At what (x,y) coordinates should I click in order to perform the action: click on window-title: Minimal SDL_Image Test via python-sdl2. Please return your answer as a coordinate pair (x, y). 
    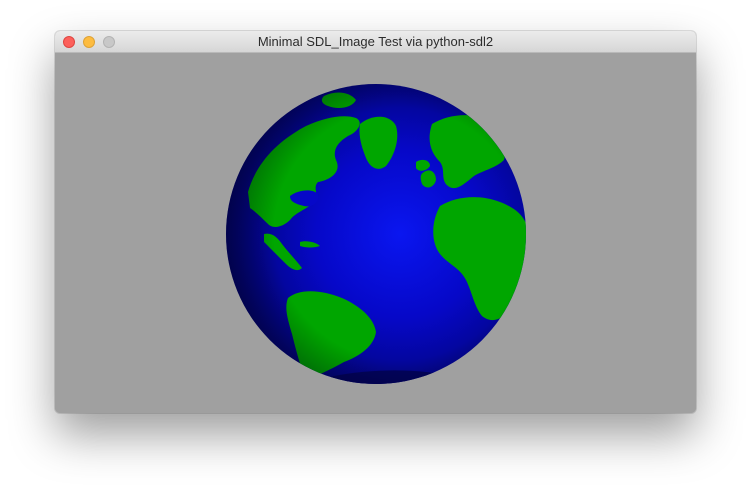
    Looking at the image, I should click on (375, 41).